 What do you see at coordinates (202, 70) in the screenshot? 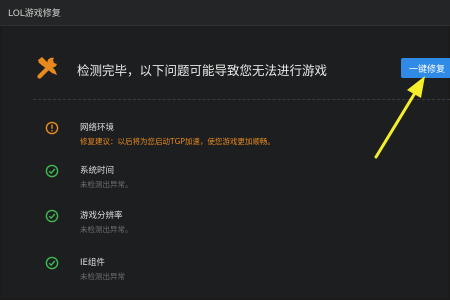
I see `scan-result-message: 检测完毕，以下问题可能导致您无法进行游戏` at bounding box center [202, 70].